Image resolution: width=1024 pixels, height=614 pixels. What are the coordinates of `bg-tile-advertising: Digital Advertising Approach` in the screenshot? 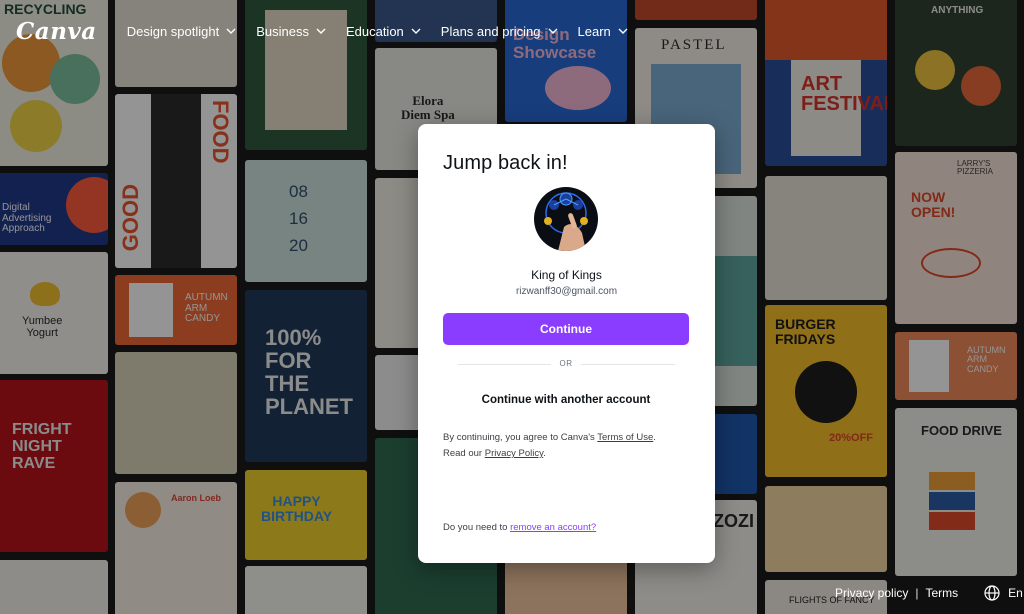 It's located at (54, 209).